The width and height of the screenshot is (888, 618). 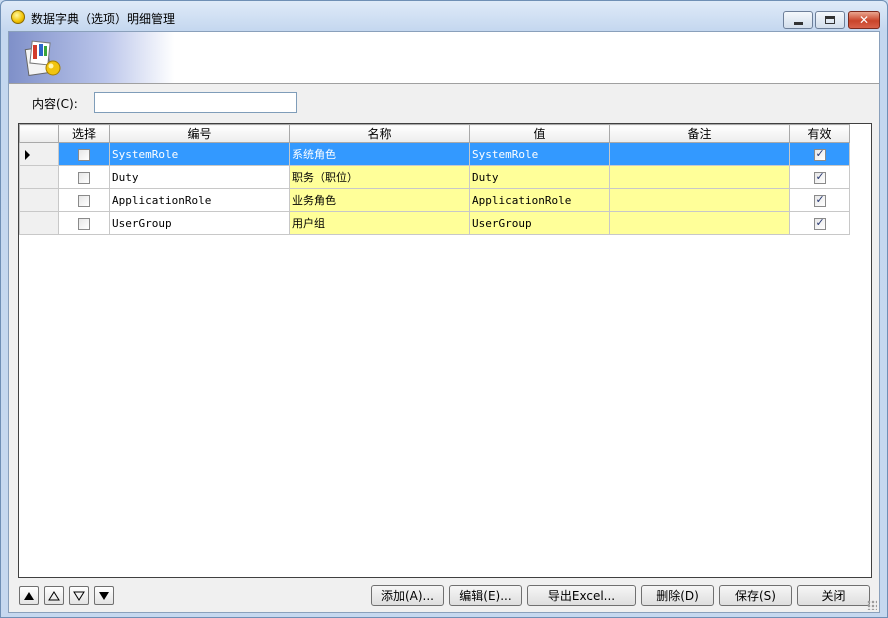 I want to click on triangle-down-filled-icon, so click(x=104, y=595).